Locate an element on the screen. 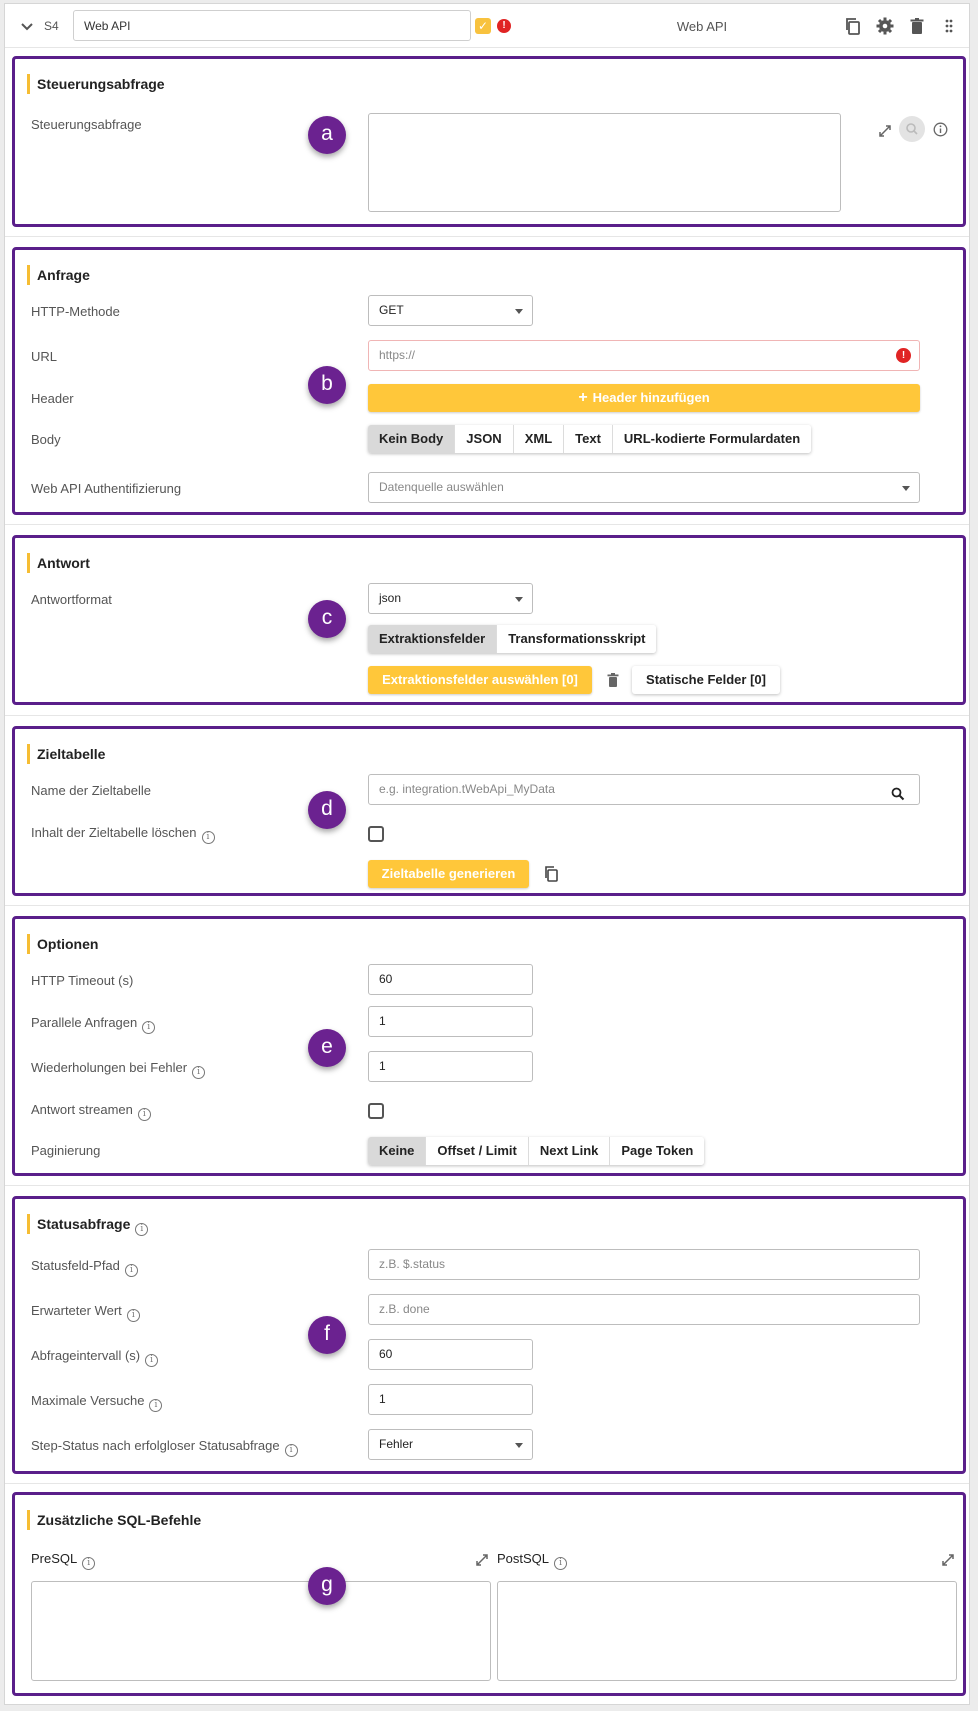 This screenshot has width=978, height=1711. max-attempts-text: Maximale Versuche is located at coordinates (88, 1400).